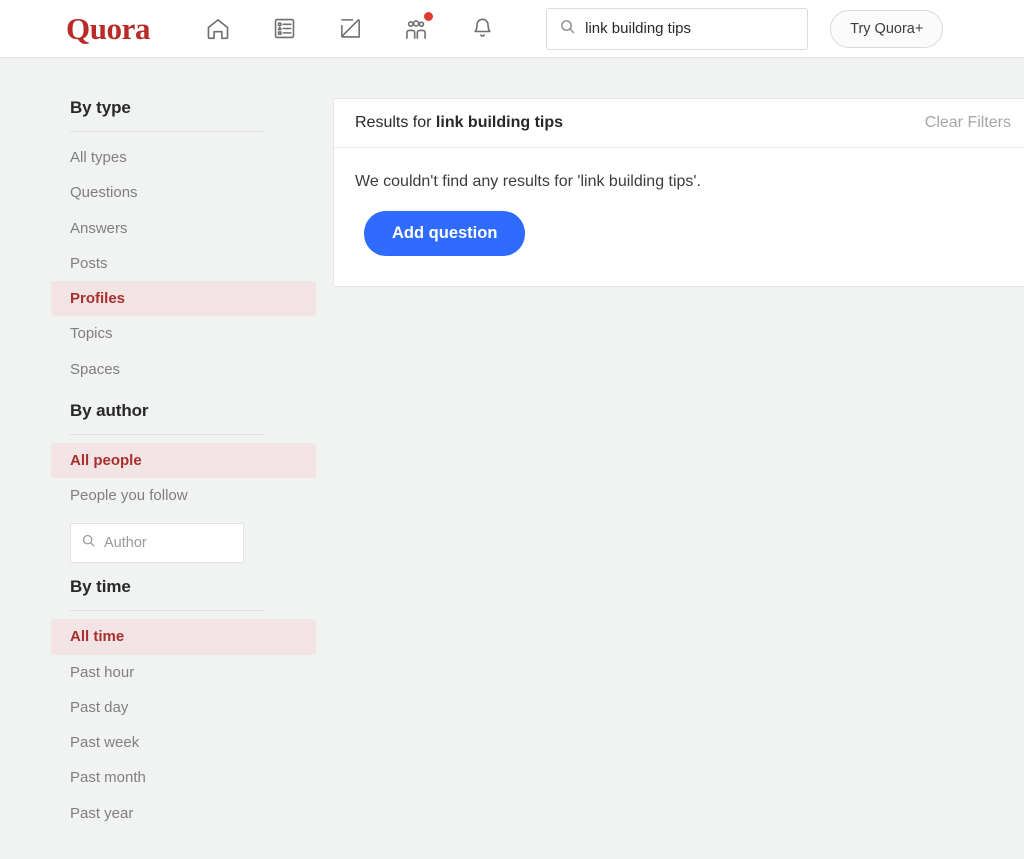 The height and width of the screenshot is (859, 1024). What do you see at coordinates (183, 333) in the screenshot?
I see `sidebar-item-topics: Topics` at bounding box center [183, 333].